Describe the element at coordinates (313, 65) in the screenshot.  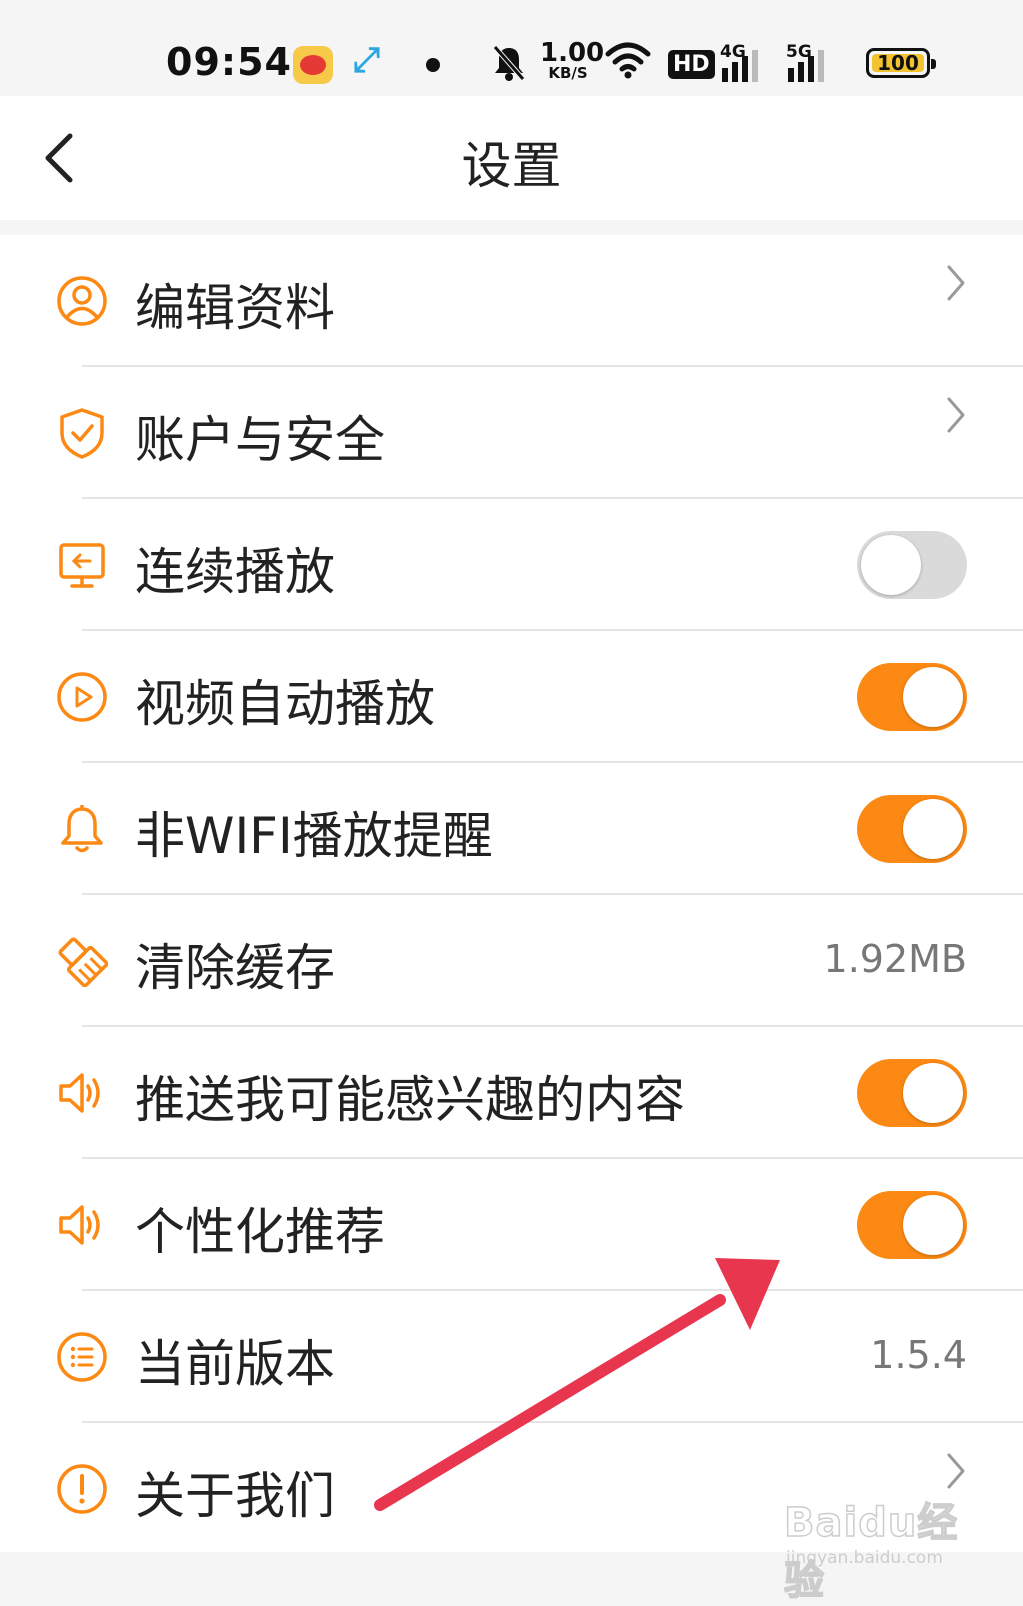
I see `weibo-icon` at that location.